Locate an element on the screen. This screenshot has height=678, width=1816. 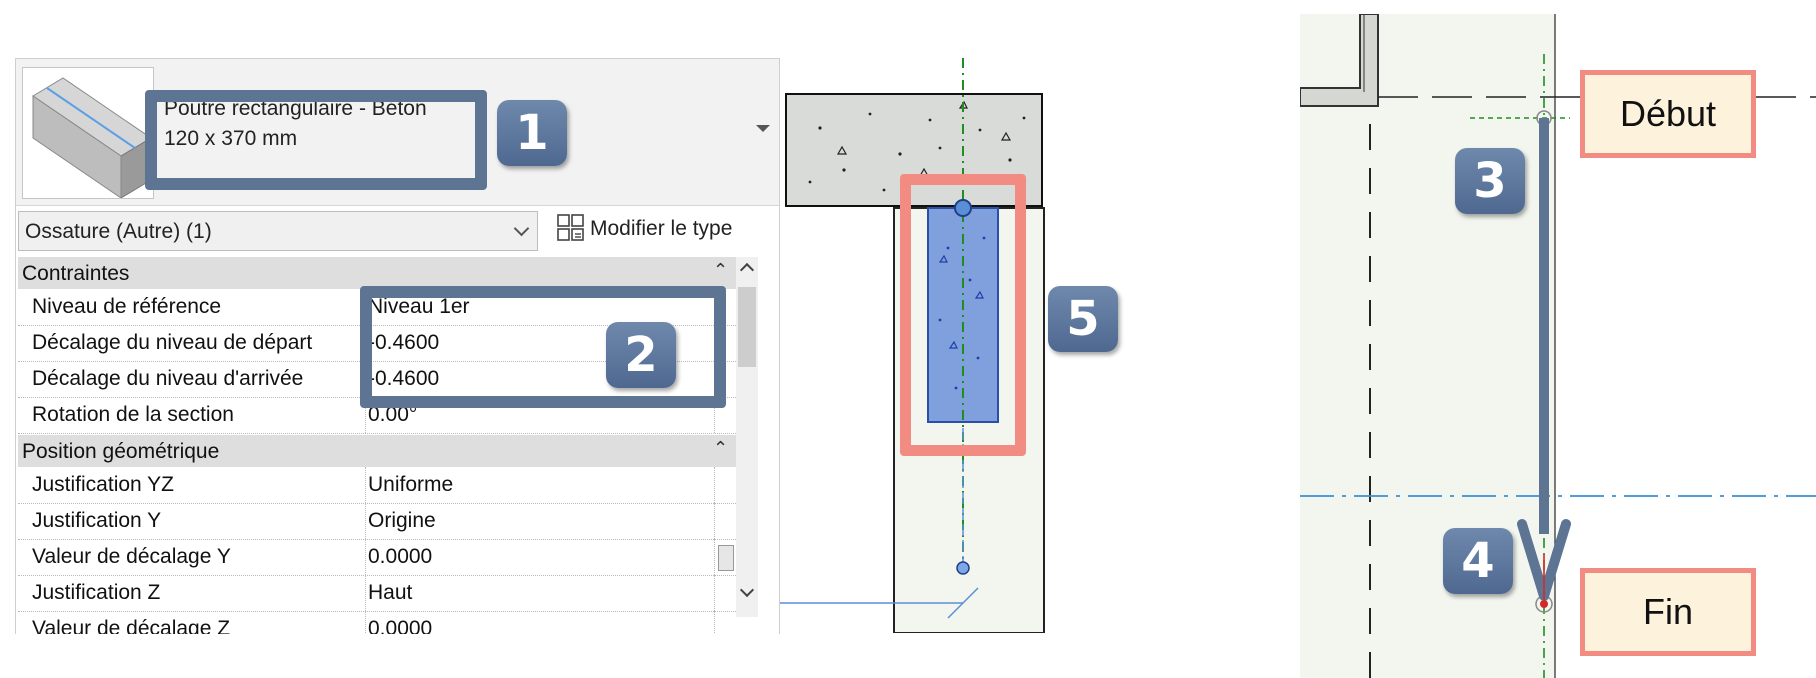
beam-type-thumbnail is located at coordinates (88, 133).